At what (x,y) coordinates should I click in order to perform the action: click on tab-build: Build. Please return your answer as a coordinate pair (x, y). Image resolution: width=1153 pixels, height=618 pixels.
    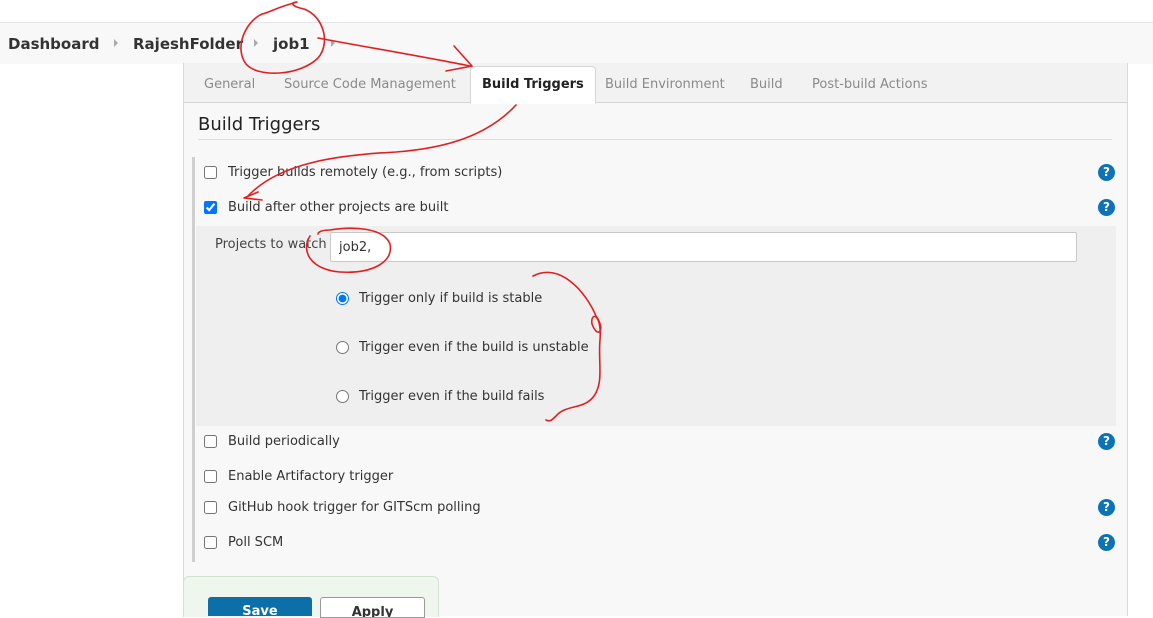
    Looking at the image, I should click on (766, 84).